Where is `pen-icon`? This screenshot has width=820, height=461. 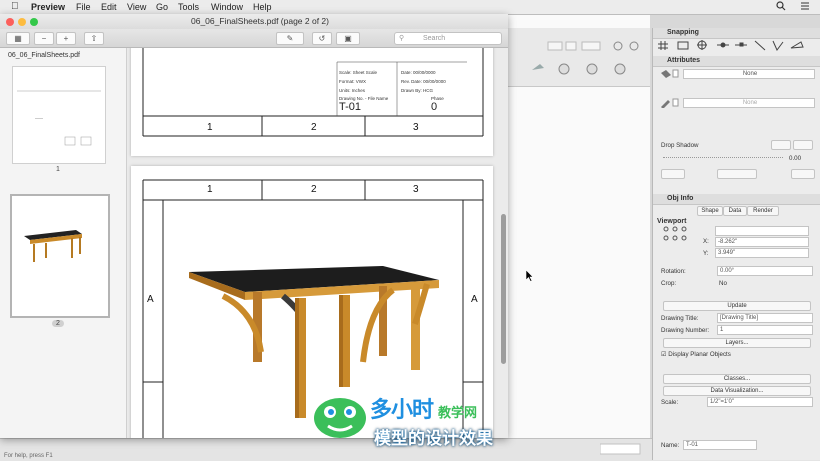
pen-icon is located at coordinates (670, 103).